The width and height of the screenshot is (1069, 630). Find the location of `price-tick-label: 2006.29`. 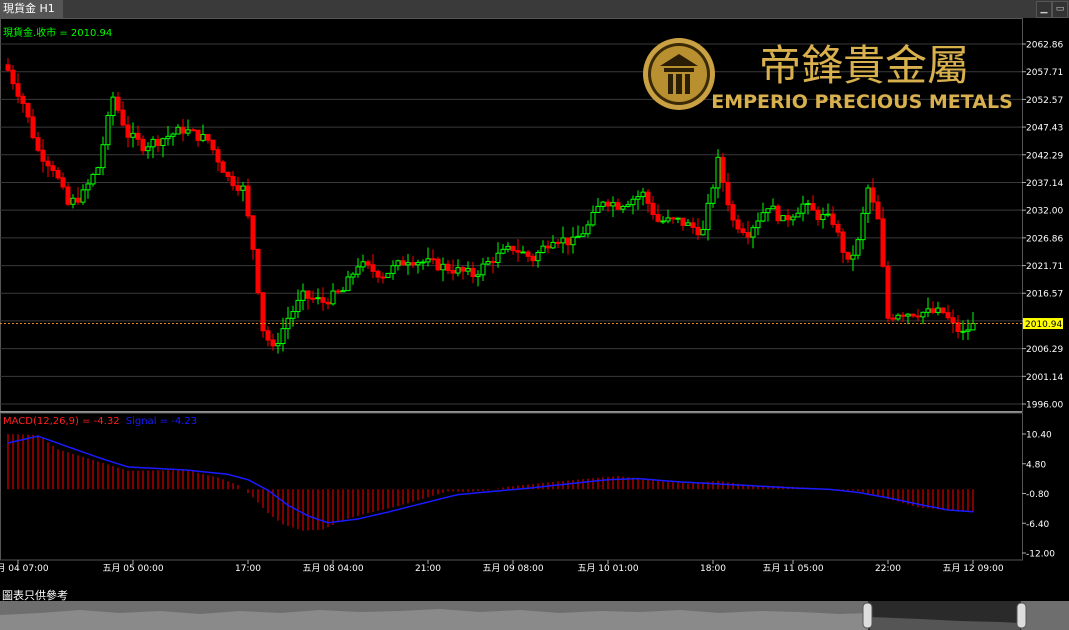

price-tick-label: 2006.29 is located at coordinates (1044, 350).